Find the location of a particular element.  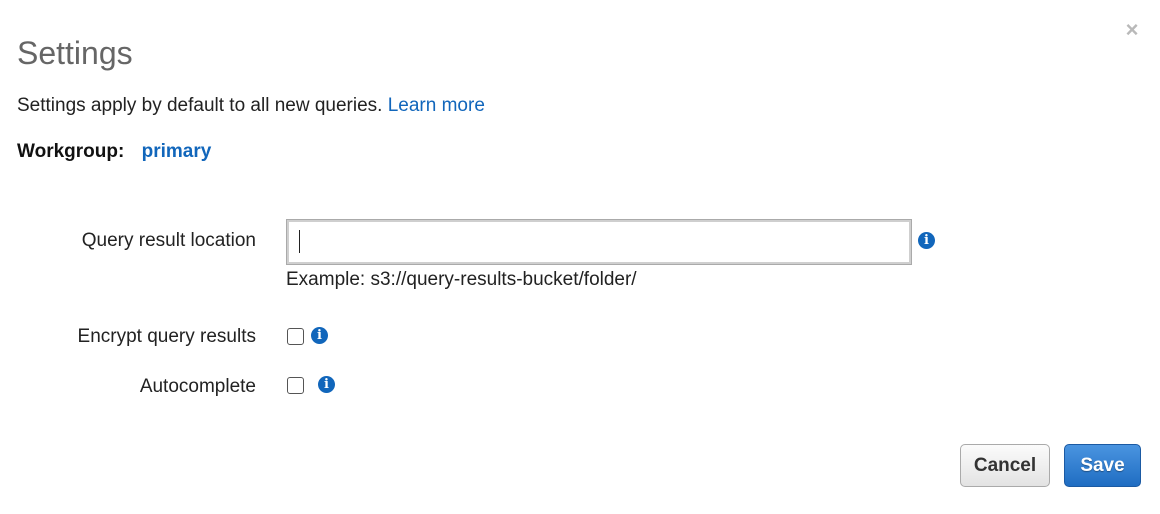

learn-more-link: Learn more is located at coordinates (436, 105).